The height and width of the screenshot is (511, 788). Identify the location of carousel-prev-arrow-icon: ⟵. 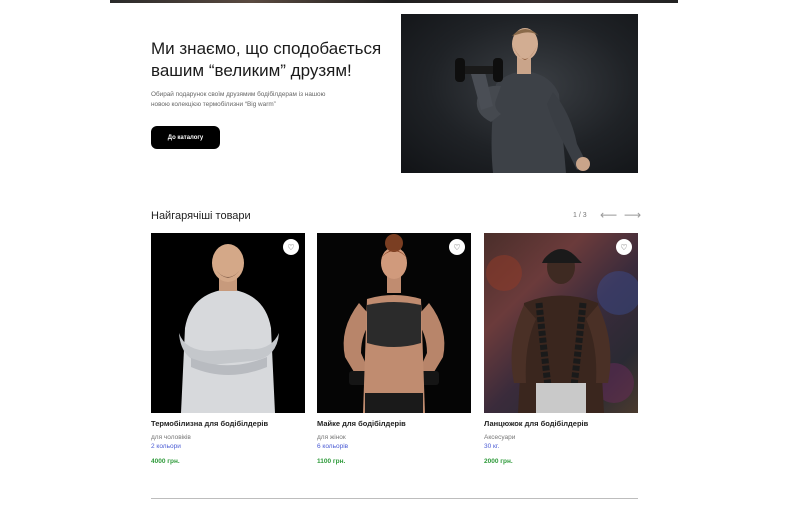
(608, 215).